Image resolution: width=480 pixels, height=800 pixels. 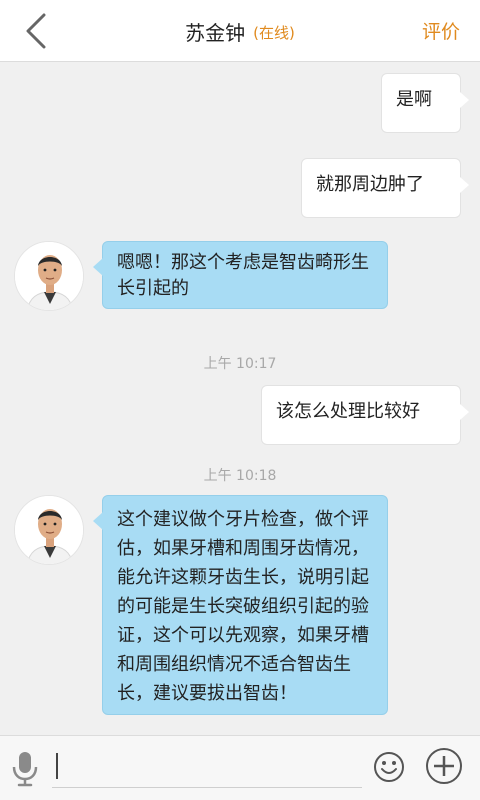 I want to click on message-text: 就那周边肿了, so click(x=370, y=184).